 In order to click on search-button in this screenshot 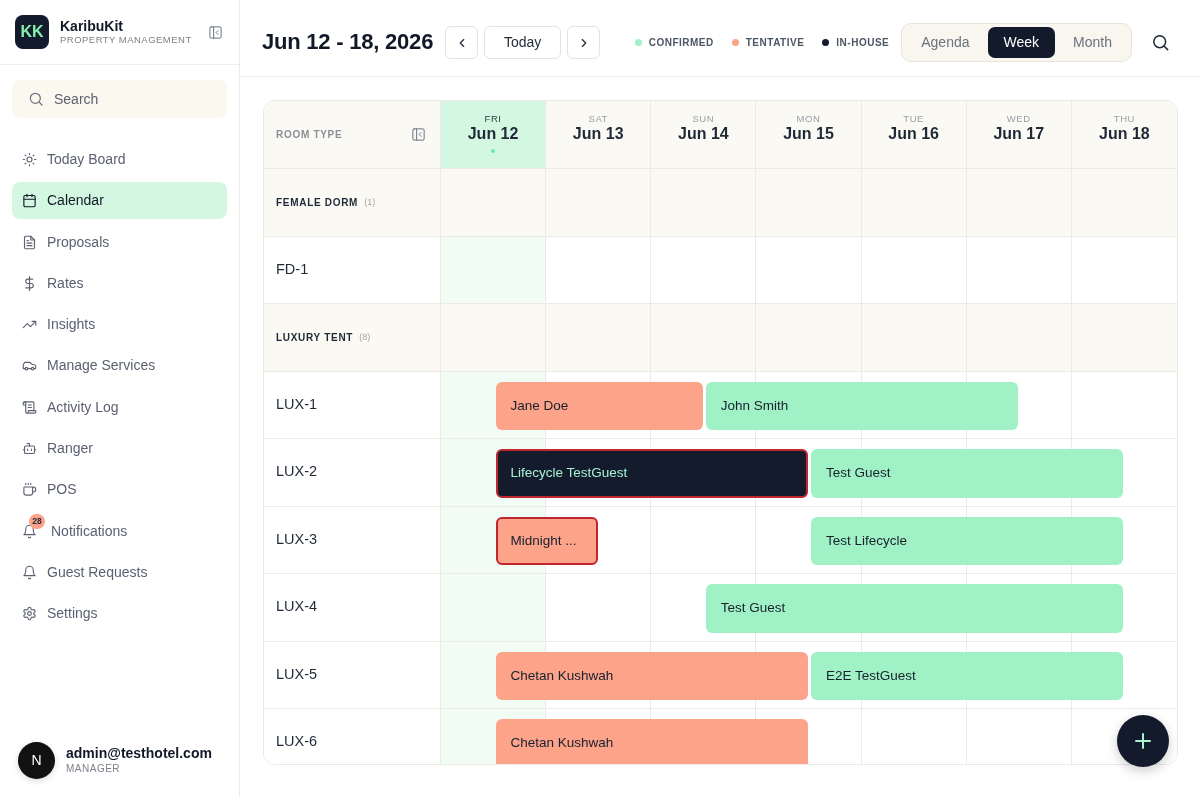, I will do `click(1160, 42)`.